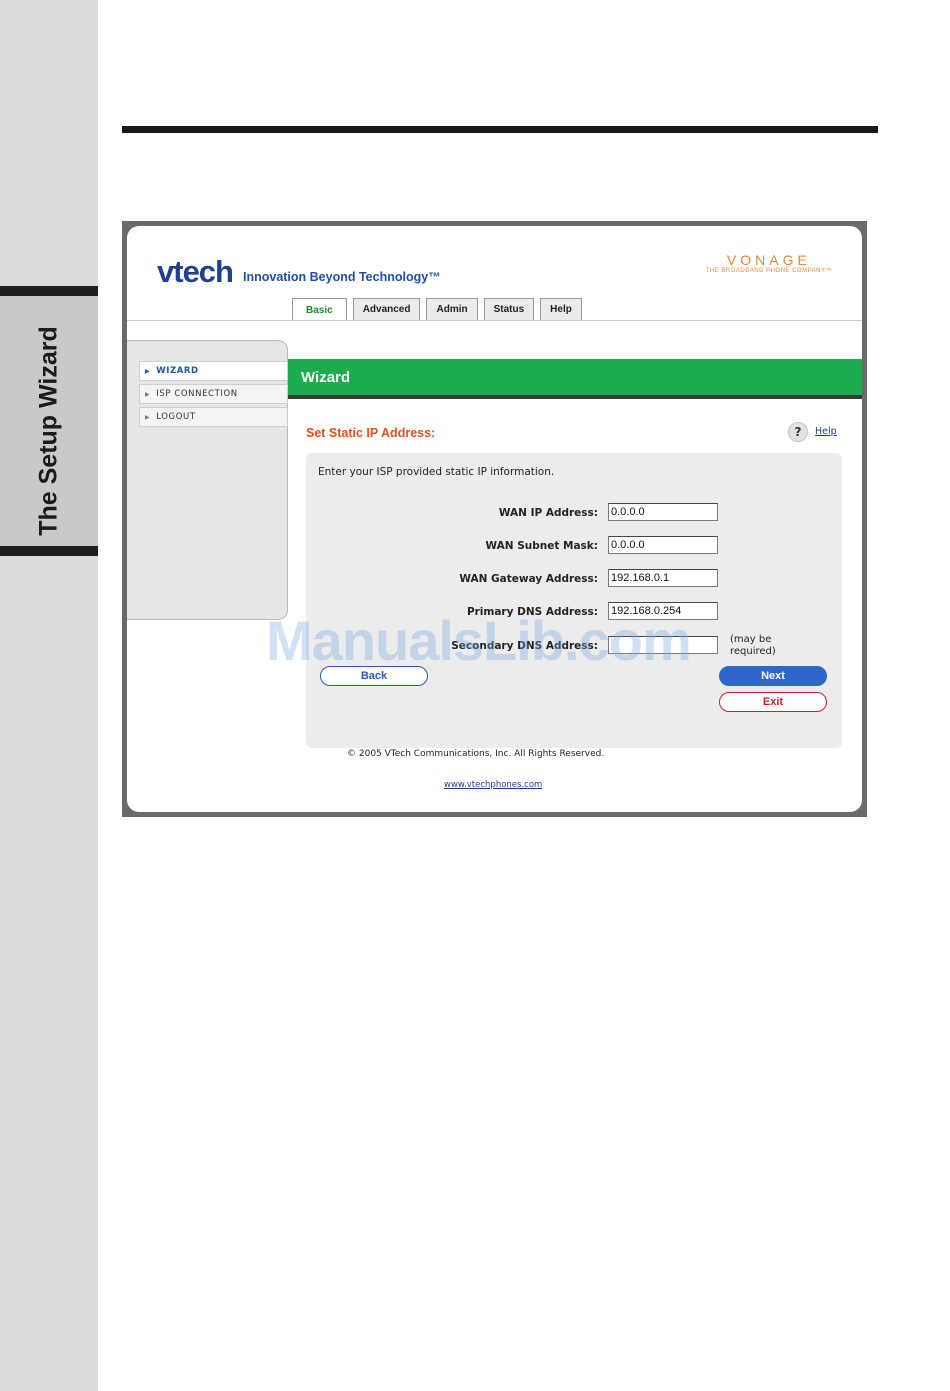 This screenshot has width=950, height=1391. What do you see at coordinates (195, 271) in the screenshot?
I see `logo-wordmark: vtech` at bounding box center [195, 271].